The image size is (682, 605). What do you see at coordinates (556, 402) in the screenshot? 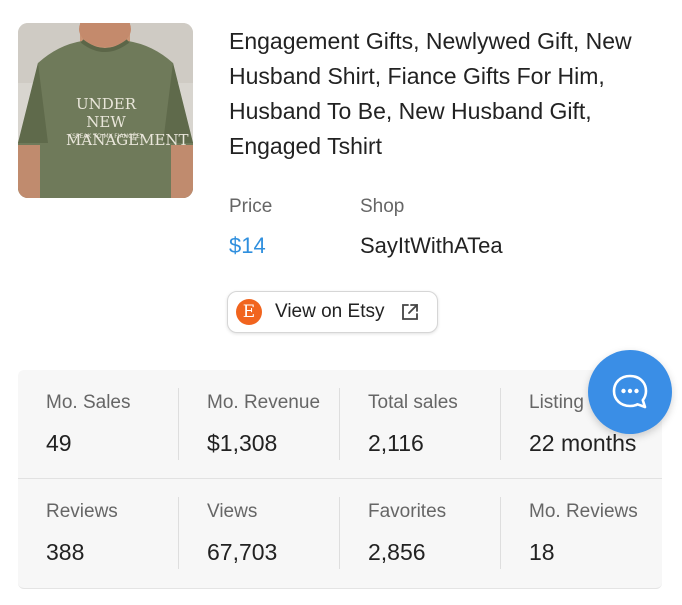
I see `stat-label: Listing` at bounding box center [556, 402].